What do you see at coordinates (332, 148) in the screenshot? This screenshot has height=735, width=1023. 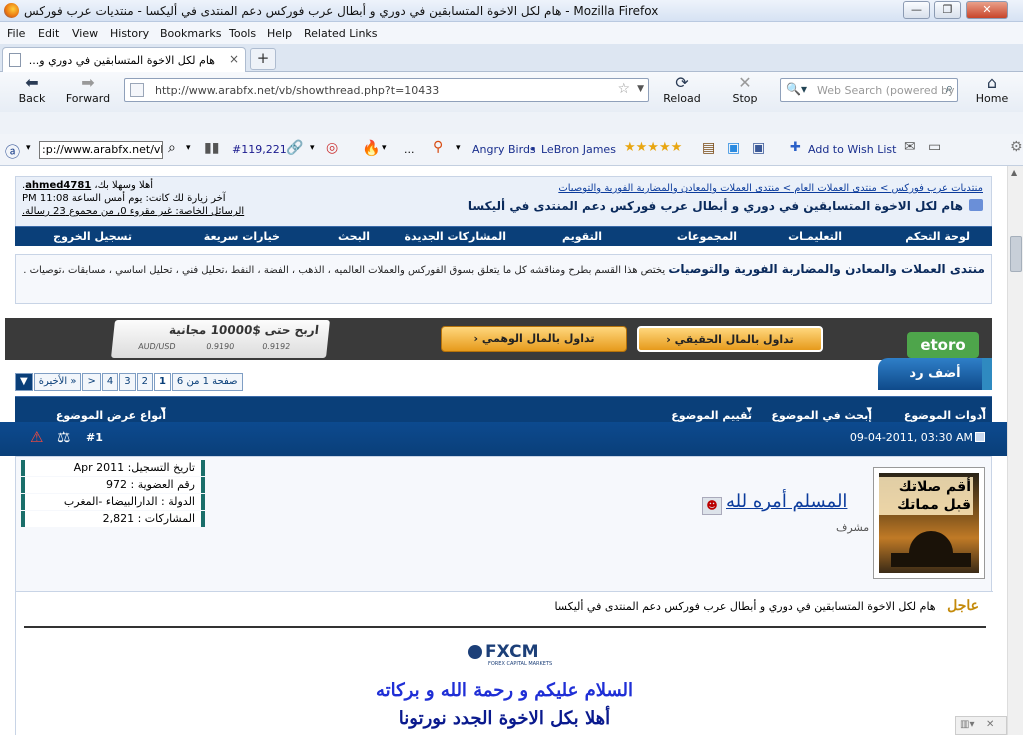 I see `target-icon: ◎` at bounding box center [332, 148].